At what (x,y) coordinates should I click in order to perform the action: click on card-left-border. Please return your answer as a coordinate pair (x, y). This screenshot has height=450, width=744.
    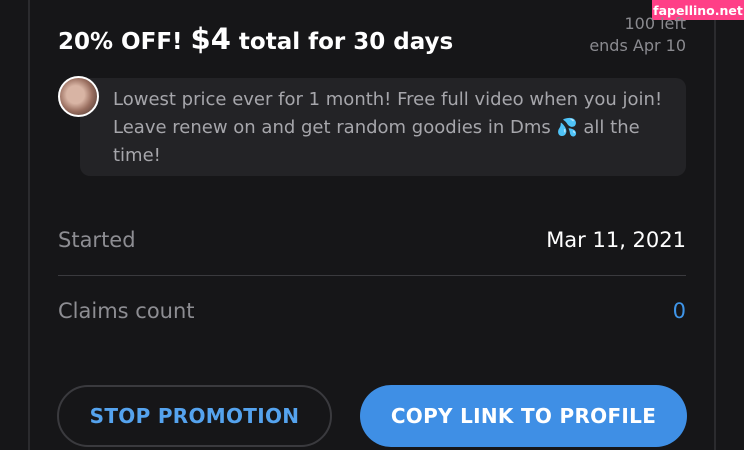
    Looking at the image, I should click on (29, 225).